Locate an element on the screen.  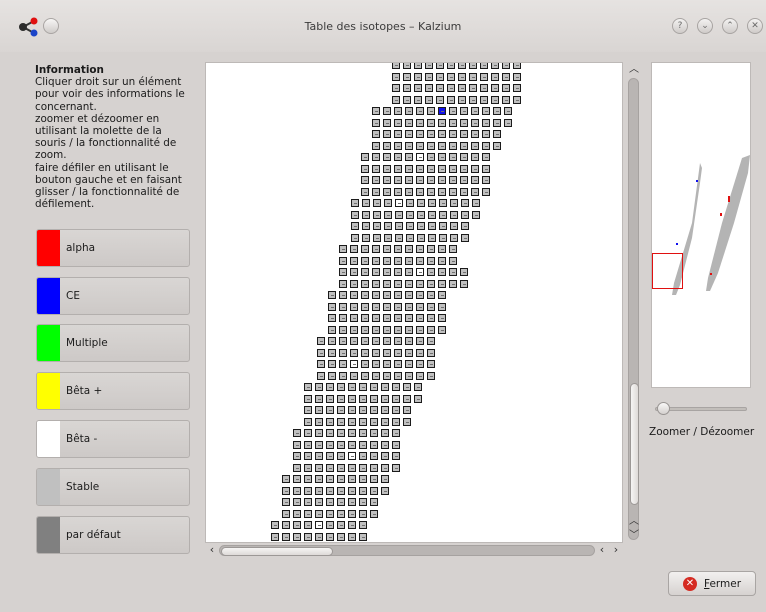
legend-multiple-button: Multiple is located at coordinates (113, 343).